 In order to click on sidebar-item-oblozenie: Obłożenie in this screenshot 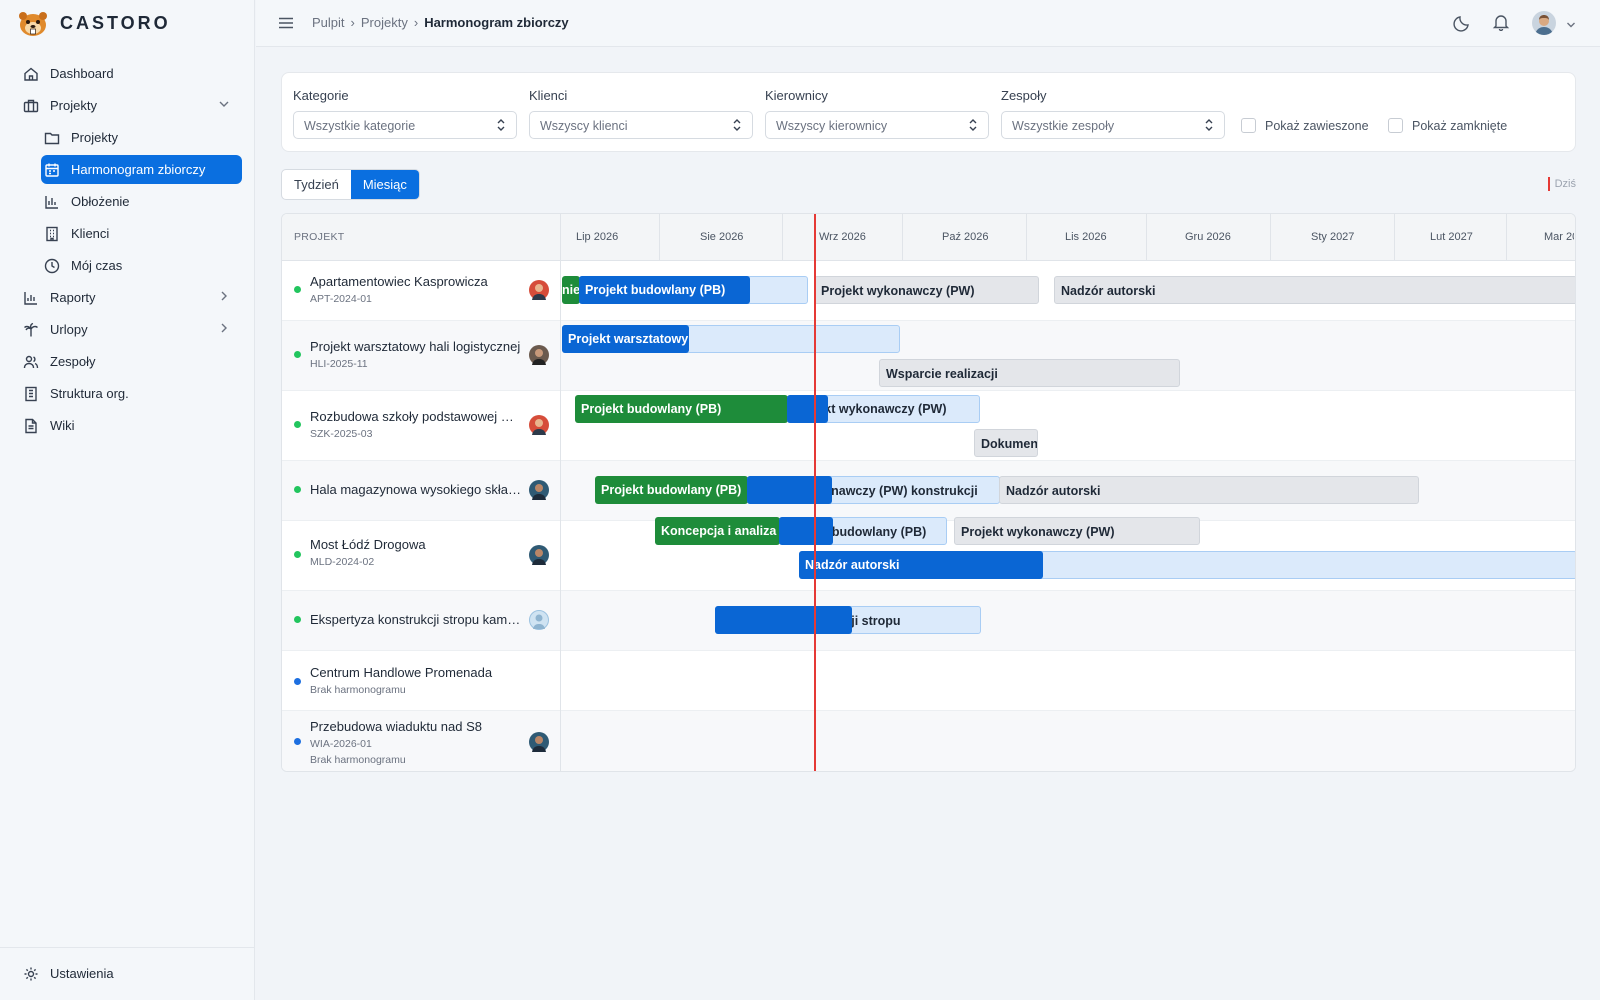, I will do `click(141, 201)`.